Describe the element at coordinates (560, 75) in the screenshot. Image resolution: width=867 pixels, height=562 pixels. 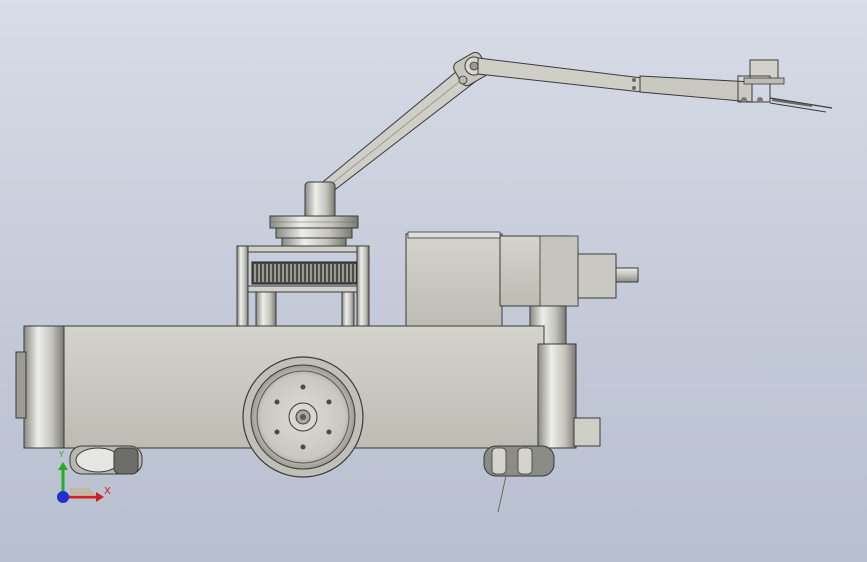
I see `arm-upper-link` at that location.